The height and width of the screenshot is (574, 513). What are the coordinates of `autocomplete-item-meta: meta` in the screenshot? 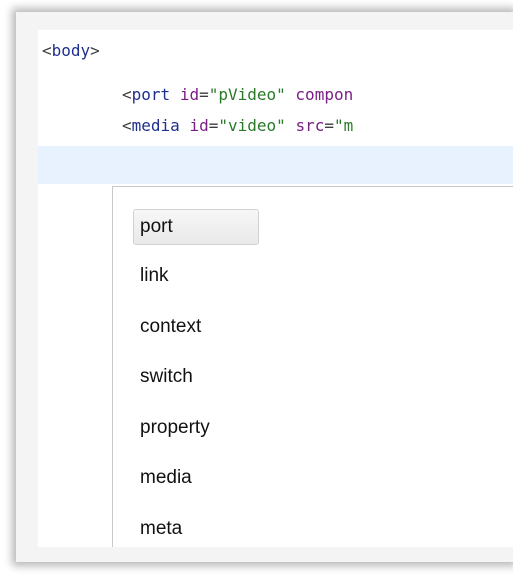 It's located at (196, 529).